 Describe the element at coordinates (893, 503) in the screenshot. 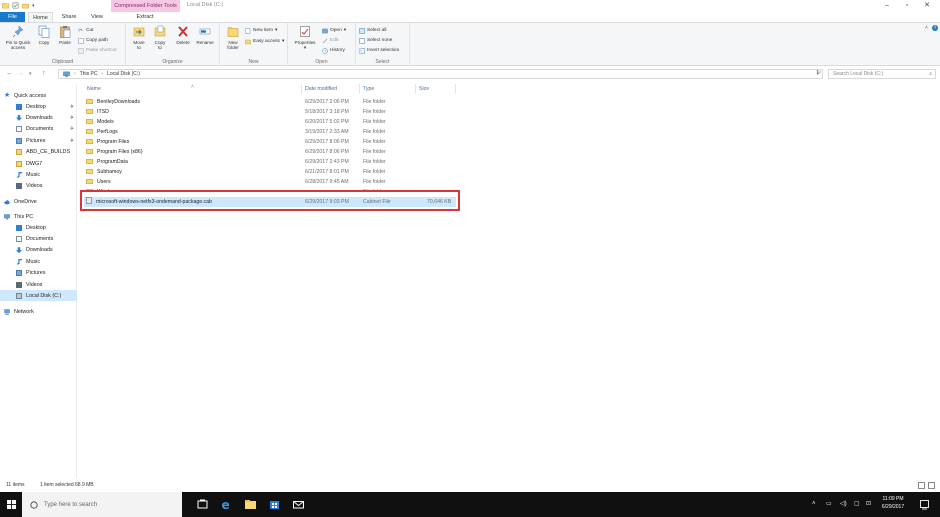

I see `taskbar-clock: 11:09 PM 6/29/2017` at that location.